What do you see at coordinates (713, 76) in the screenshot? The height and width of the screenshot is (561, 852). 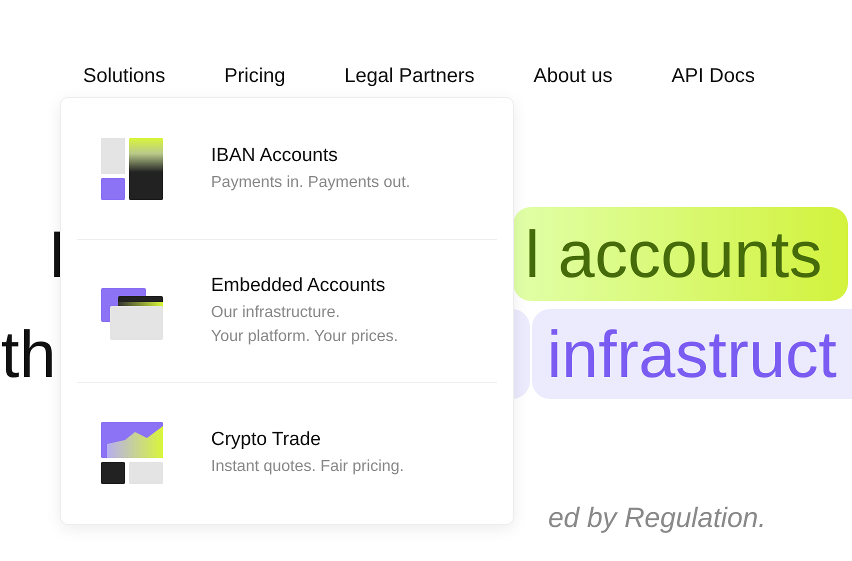 I see `nav-link: API Docs` at bounding box center [713, 76].